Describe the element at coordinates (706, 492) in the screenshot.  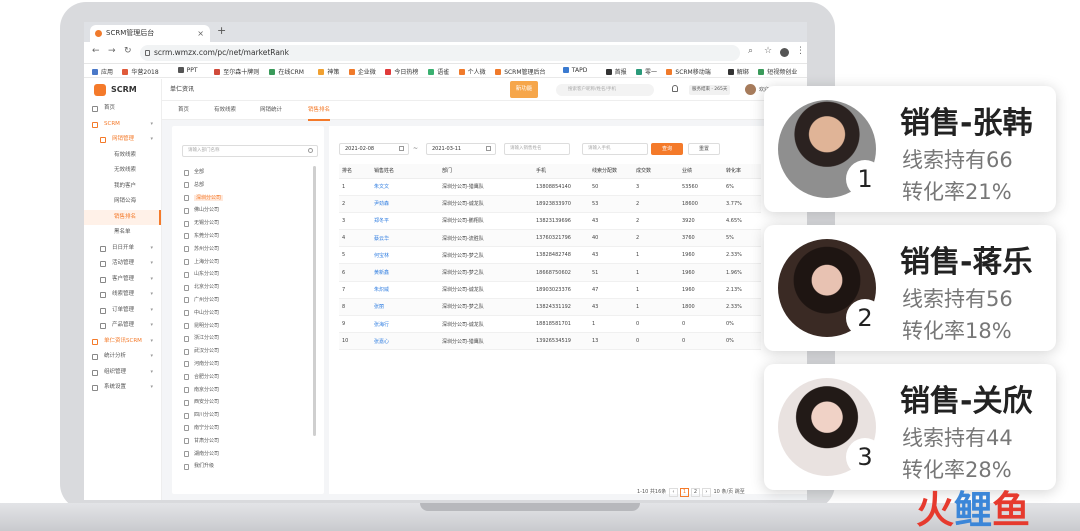
I see `next-page-button: ›` at that location.